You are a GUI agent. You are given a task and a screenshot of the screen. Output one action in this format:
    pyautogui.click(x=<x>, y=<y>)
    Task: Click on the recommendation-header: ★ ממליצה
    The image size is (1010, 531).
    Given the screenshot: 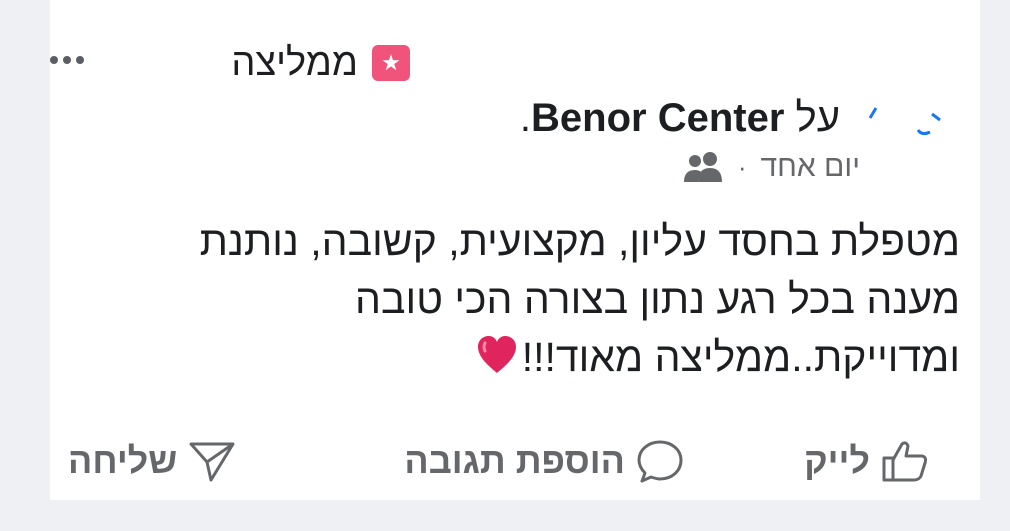 What is the action you would take?
    pyautogui.click(x=320, y=63)
    